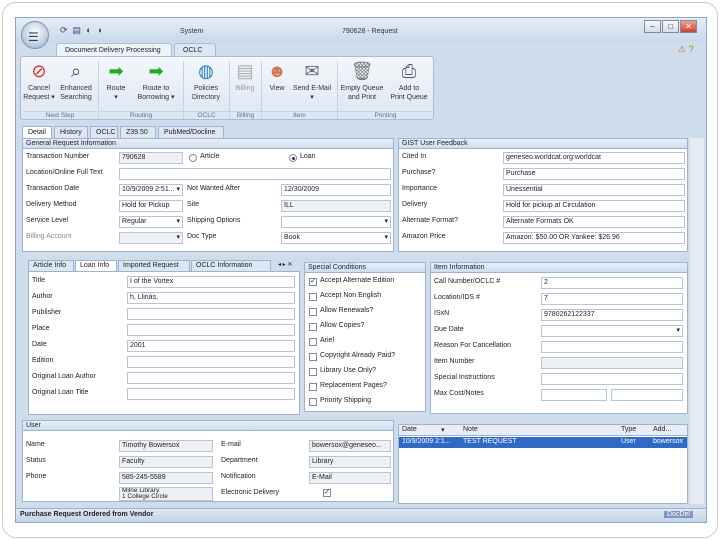 Image resolution: width=720 pixels, height=540 pixels. What do you see at coordinates (594, 158) in the screenshot?
I see `gist-value: geneseo.worldcat.org:worldcat` at bounding box center [594, 158].